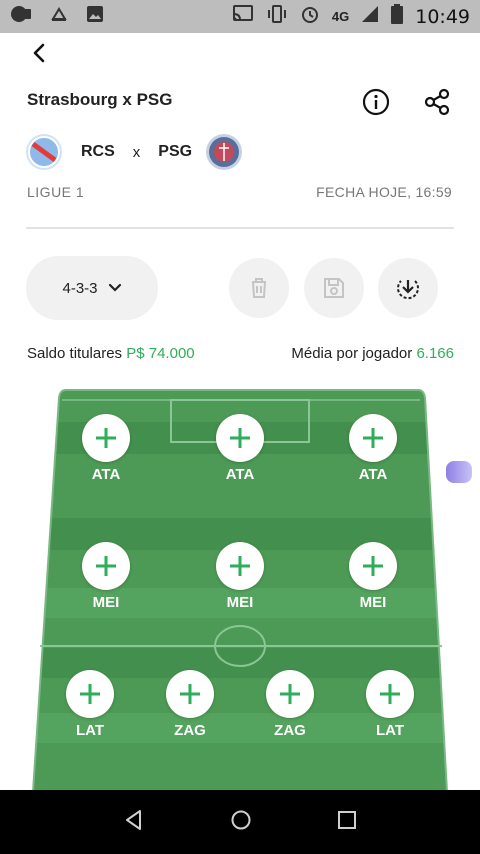  Describe the element at coordinates (243, 16) in the screenshot. I see `cast-icon` at that location.